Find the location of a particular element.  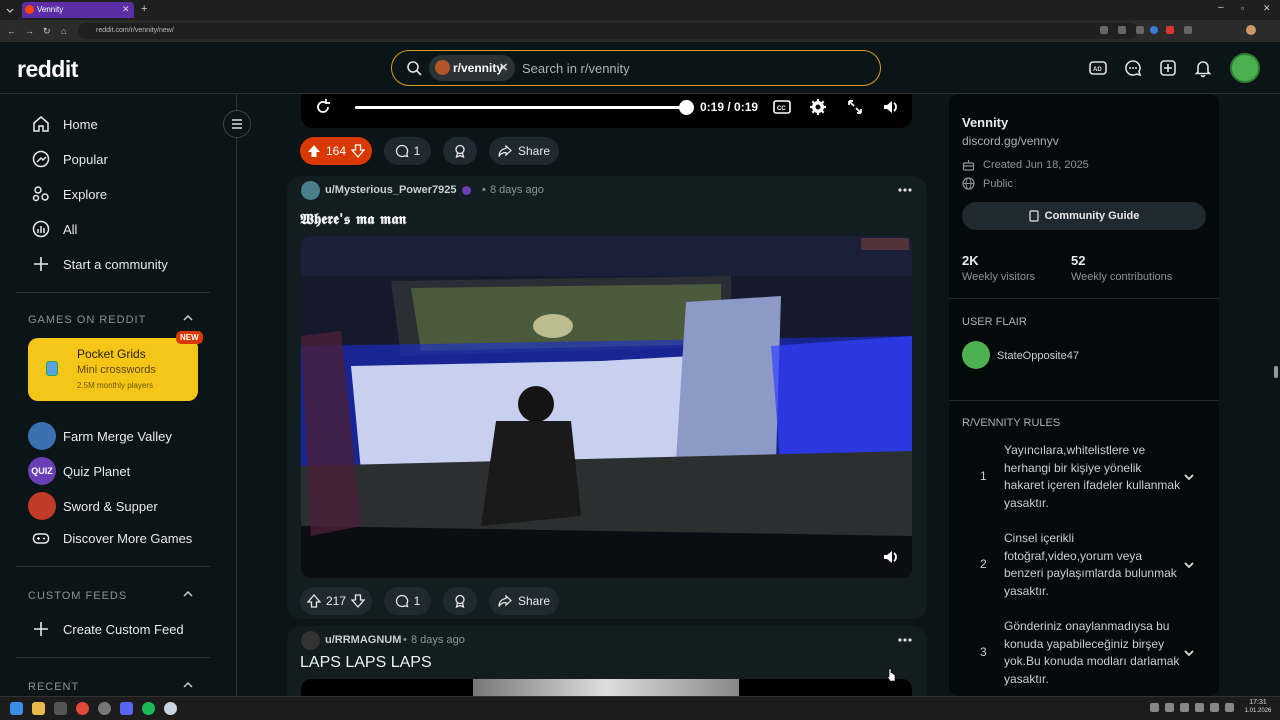

post-author: u/RRMAGNUM is located at coordinates (363, 640).